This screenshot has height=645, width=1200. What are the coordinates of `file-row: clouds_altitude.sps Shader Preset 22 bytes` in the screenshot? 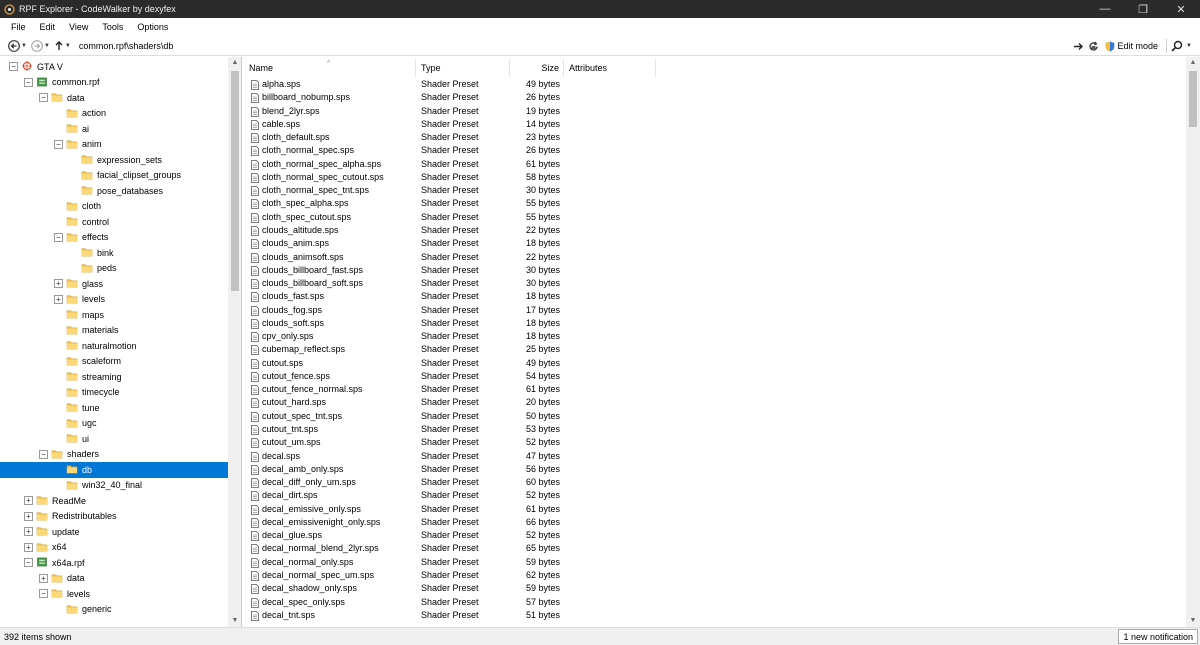 It's located at (714, 230).